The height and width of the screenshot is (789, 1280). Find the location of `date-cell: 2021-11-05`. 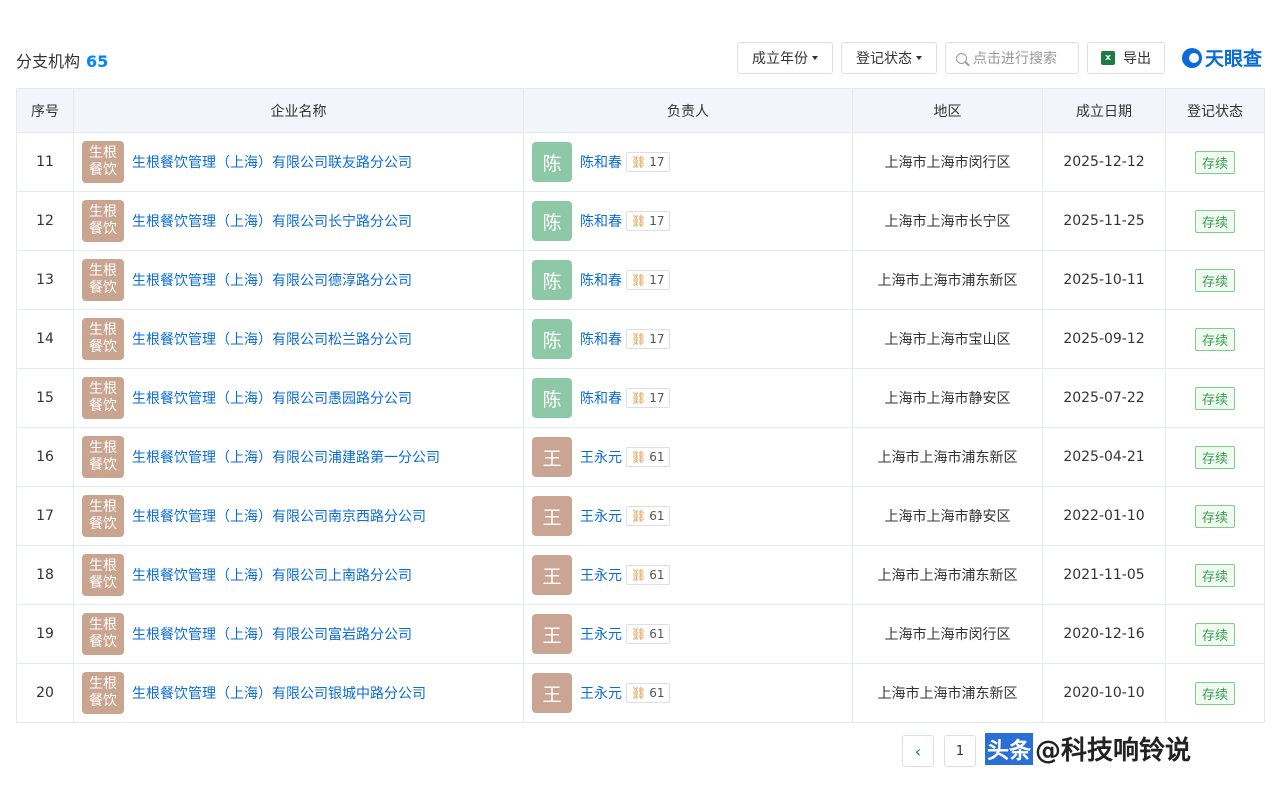

date-cell: 2021-11-05 is located at coordinates (1104, 575).